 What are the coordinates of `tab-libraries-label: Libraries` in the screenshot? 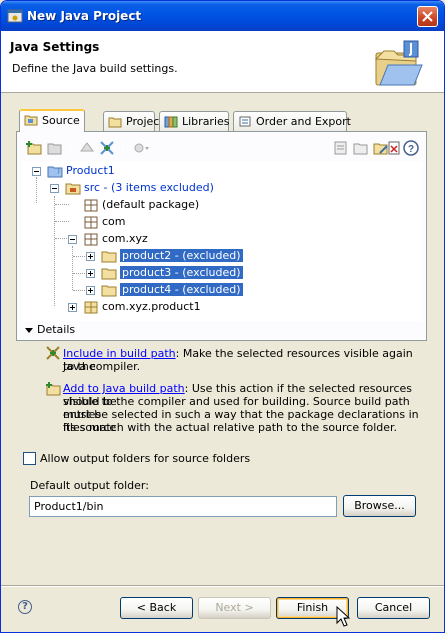 It's located at (206, 121).